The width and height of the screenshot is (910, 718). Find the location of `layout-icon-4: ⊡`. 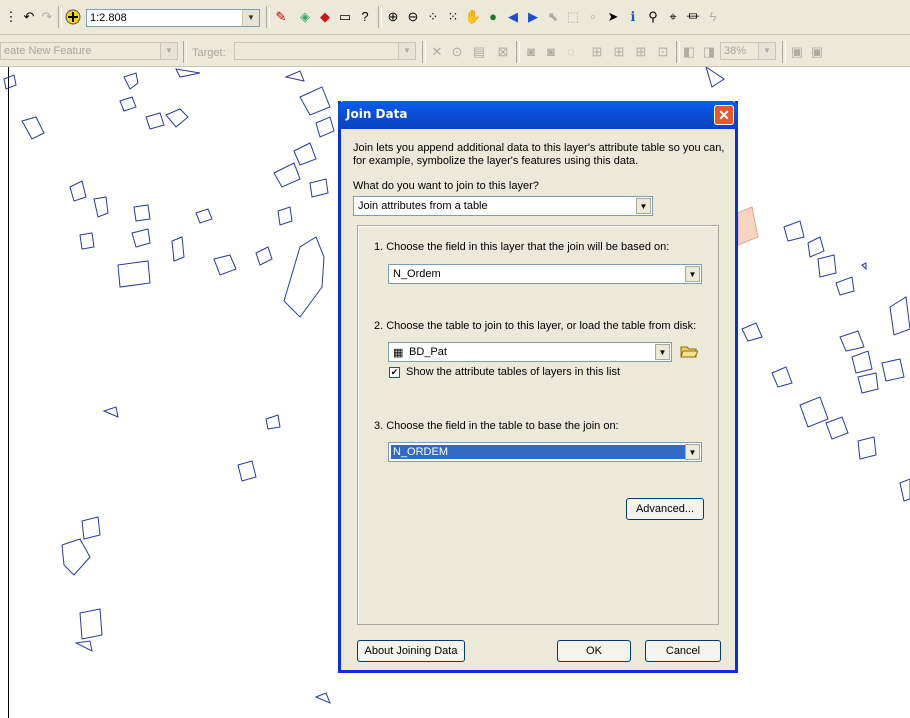

layout-icon-4: ⊡ is located at coordinates (663, 52).